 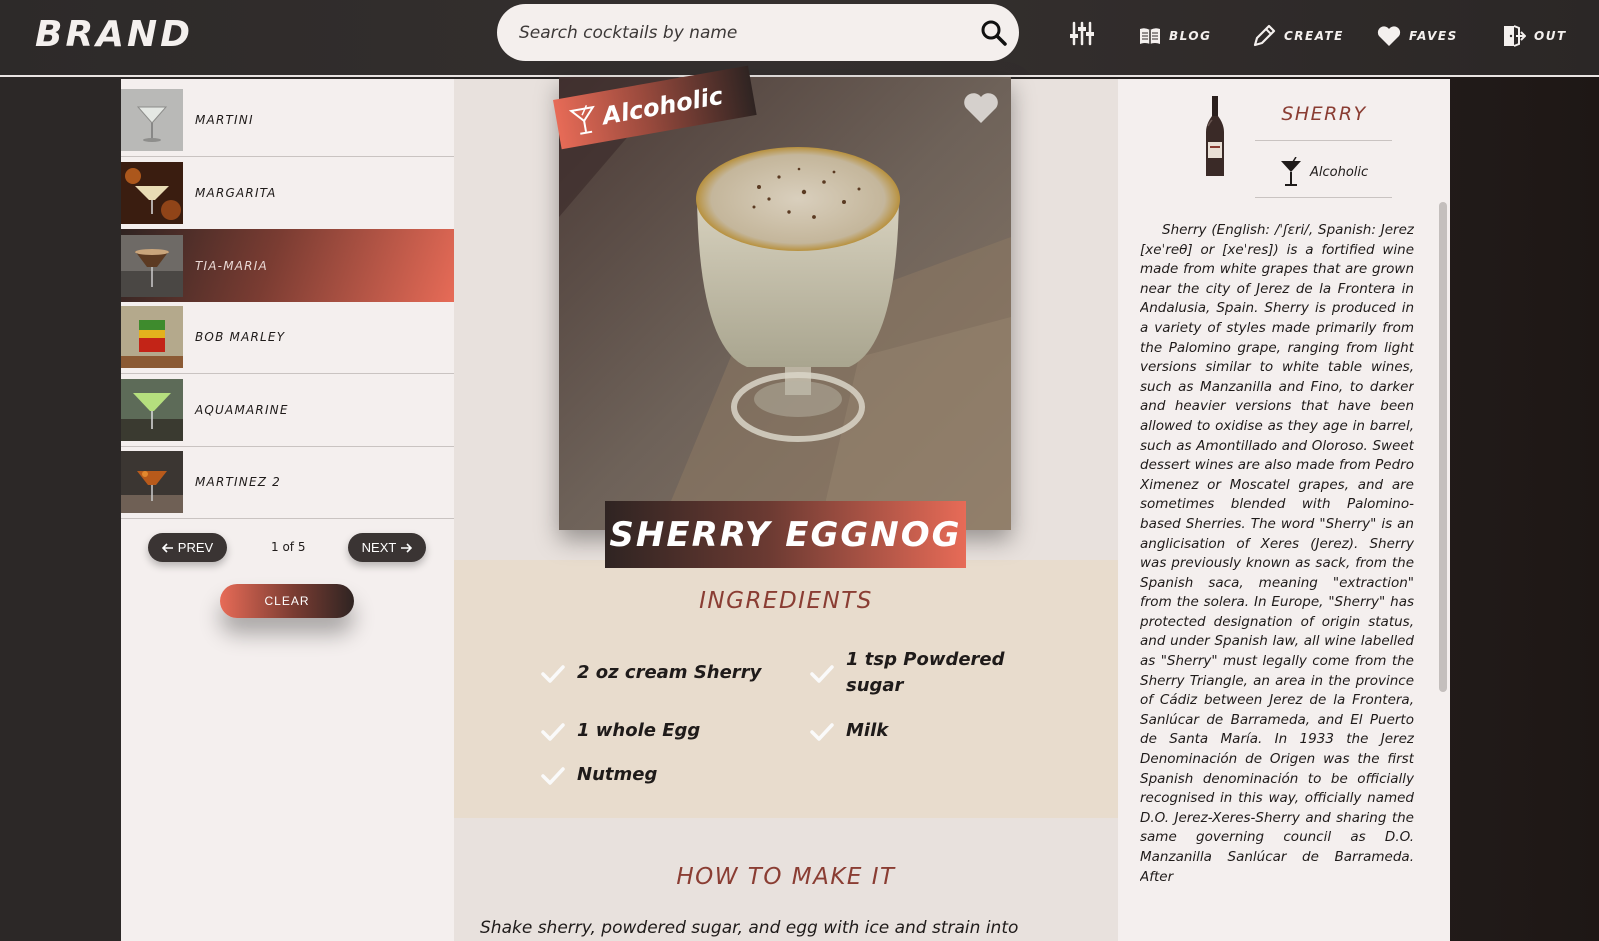 What do you see at coordinates (379, 547) in the screenshot?
I see `next-label: NEXT` at bounding box center [379, 547].